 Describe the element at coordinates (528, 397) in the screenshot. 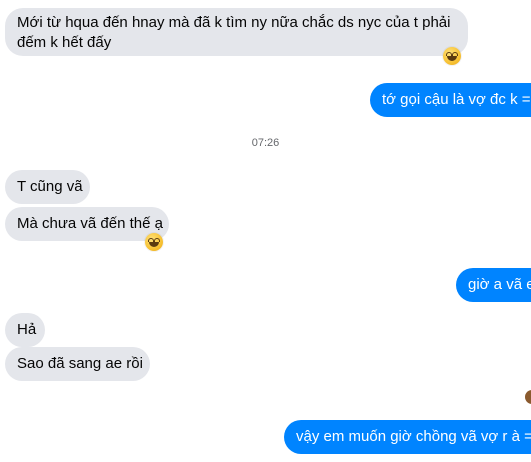

I see `seen-avatar` at that location.